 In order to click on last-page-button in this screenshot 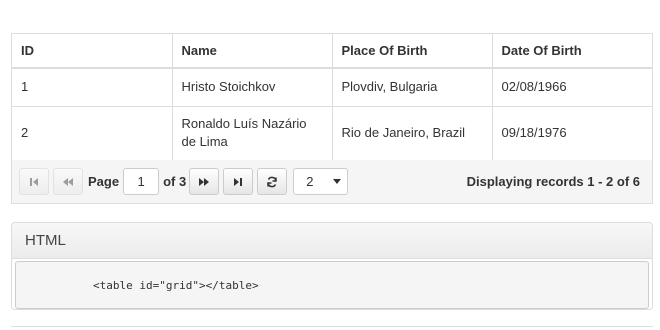, I will do `click(238, 181)`.